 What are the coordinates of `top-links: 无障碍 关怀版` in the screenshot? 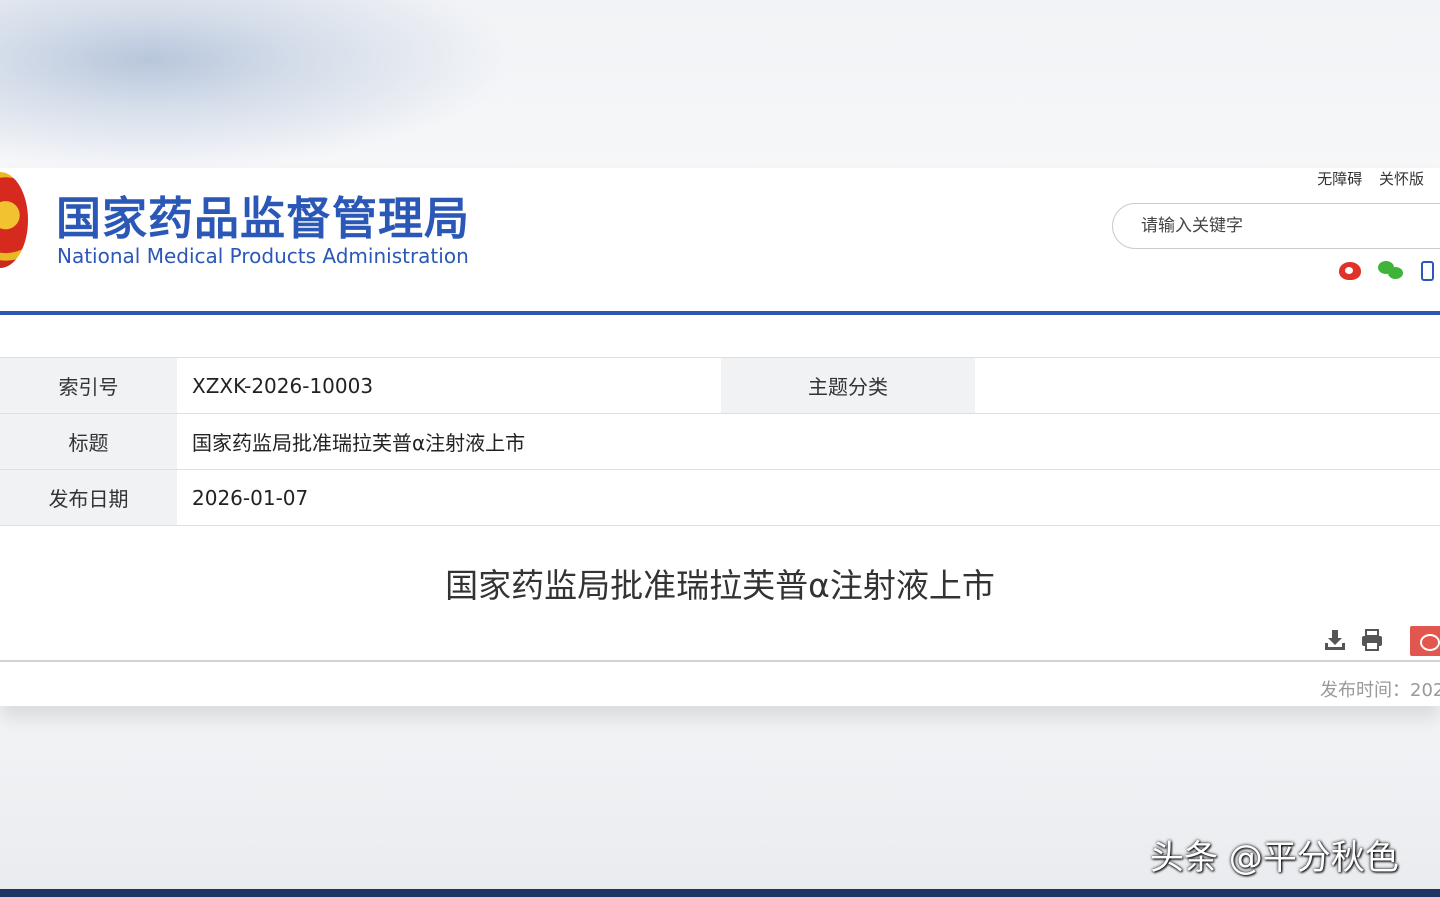 It's located at (1364, 178).